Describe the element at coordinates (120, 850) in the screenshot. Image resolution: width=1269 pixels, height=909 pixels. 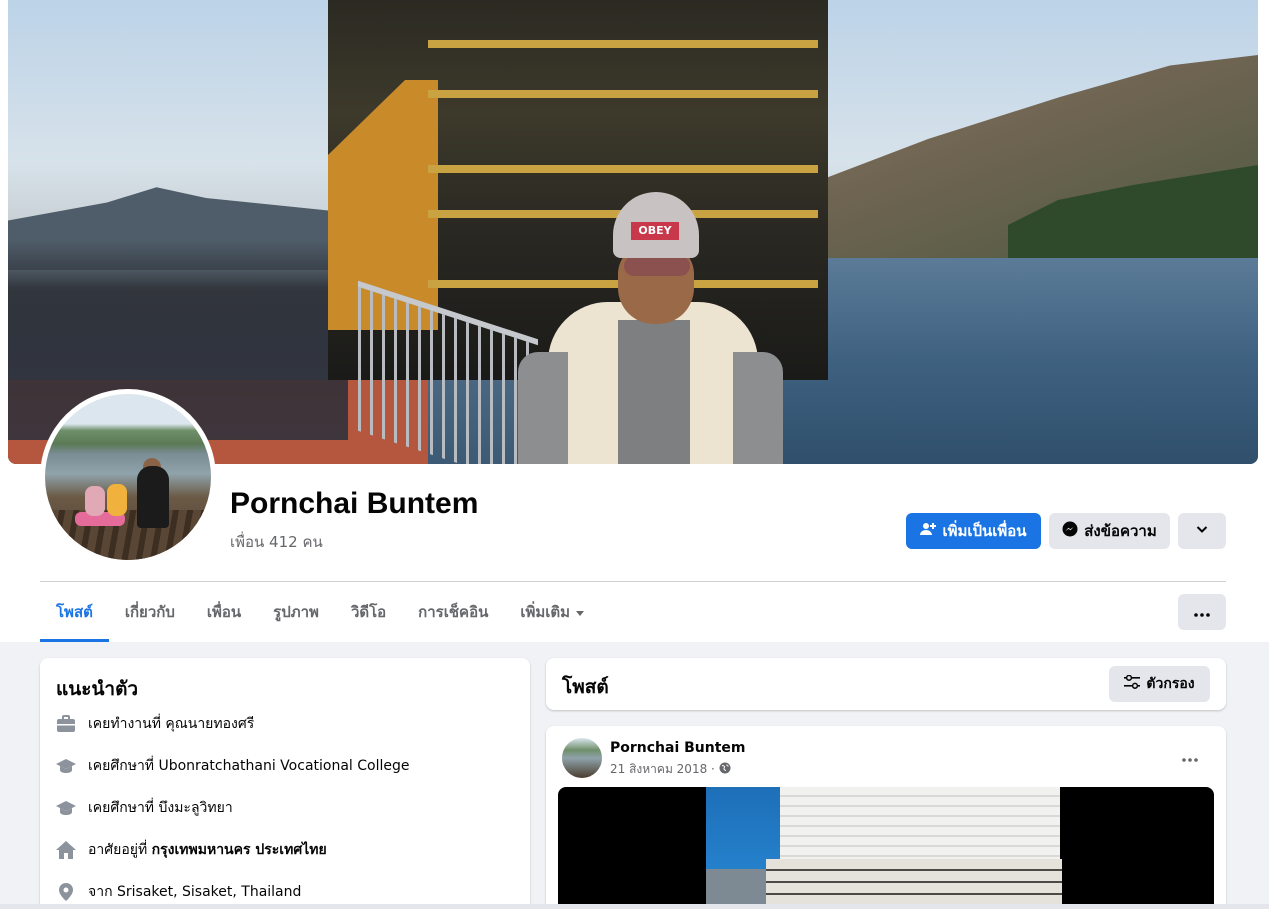
I see `intro-item-prefix: อาศัยอยู่ที่` at that location.